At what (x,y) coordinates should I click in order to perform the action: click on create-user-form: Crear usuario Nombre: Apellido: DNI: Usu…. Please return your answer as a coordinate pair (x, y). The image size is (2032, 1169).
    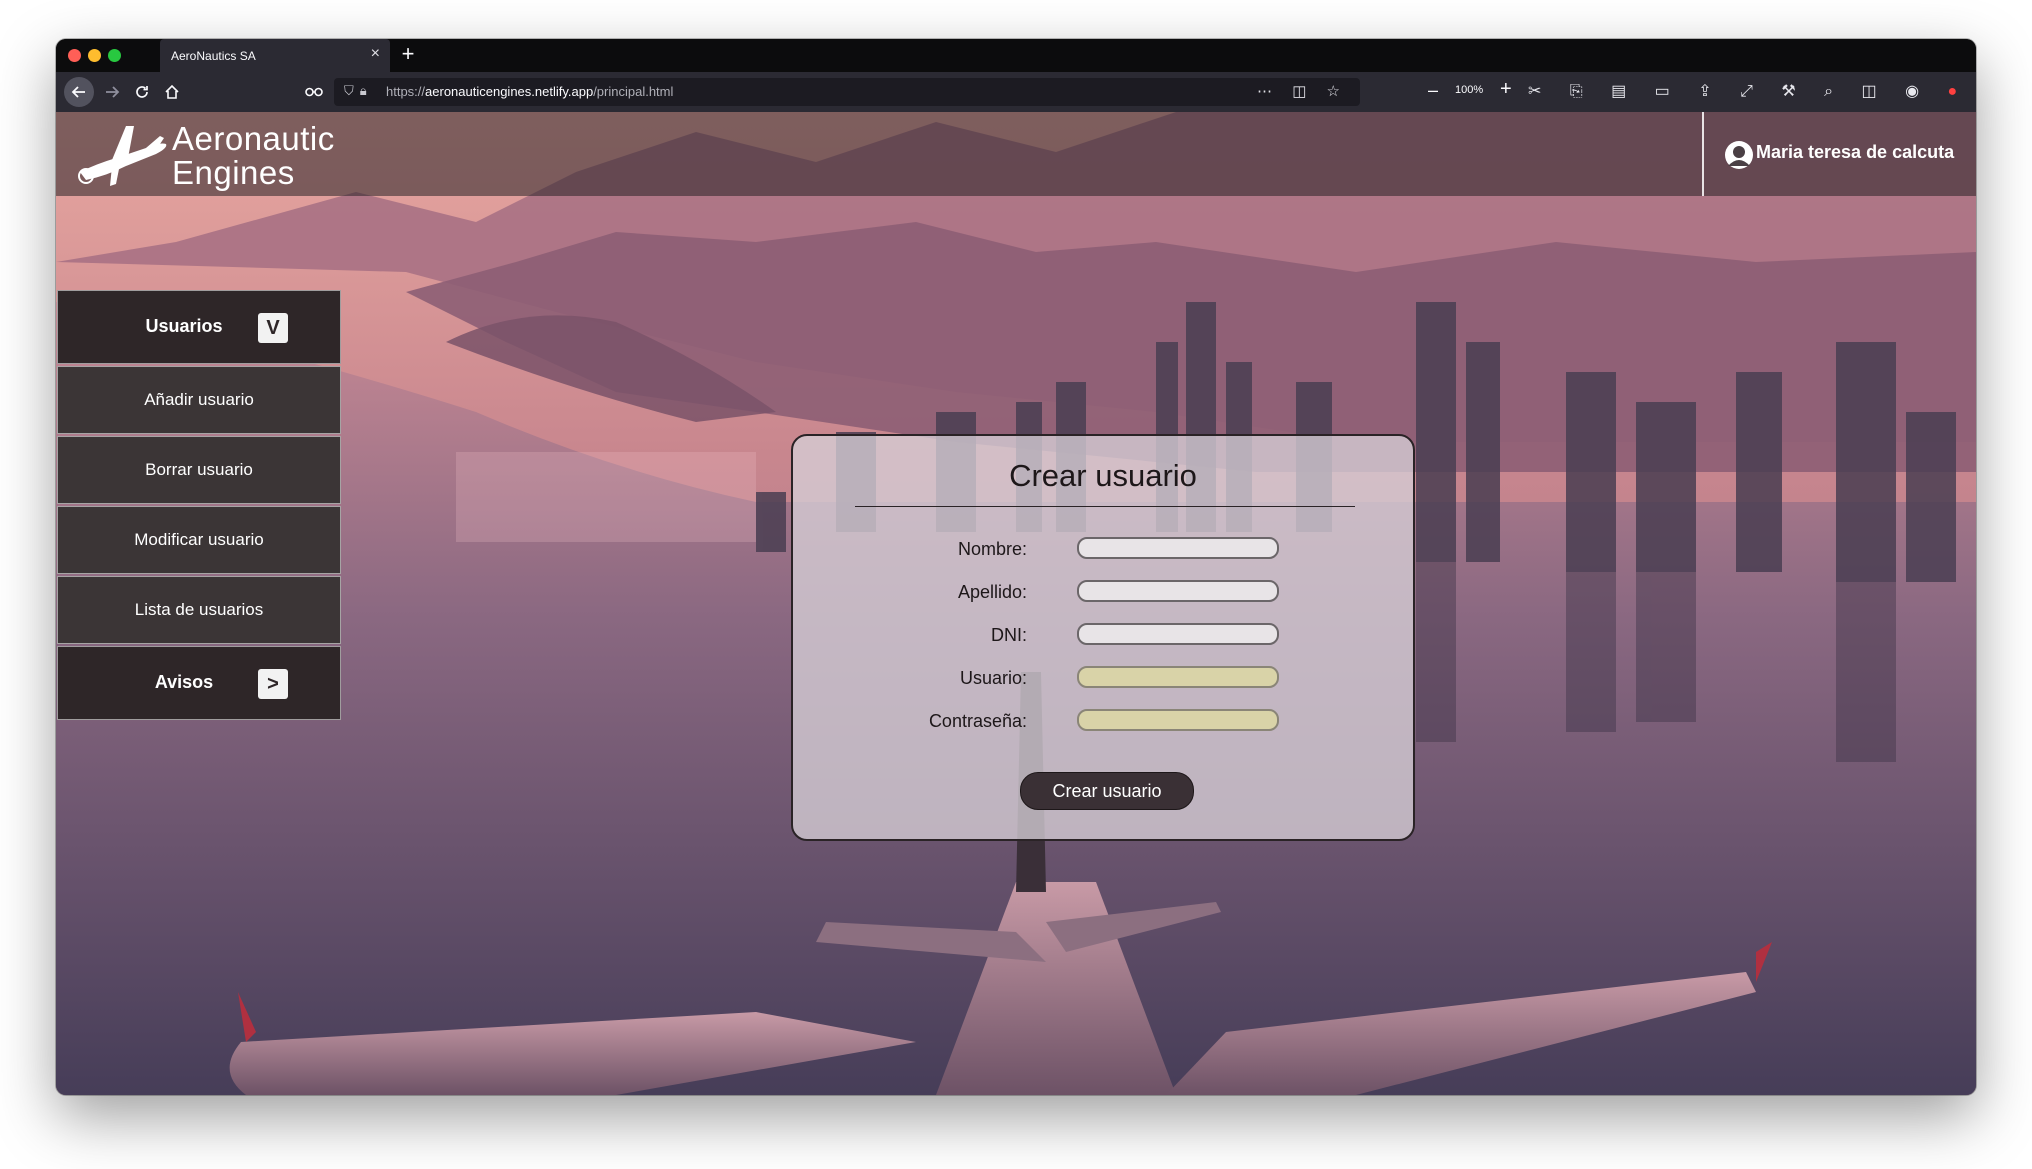
    Looking at the image, I should click on (1103, 637).